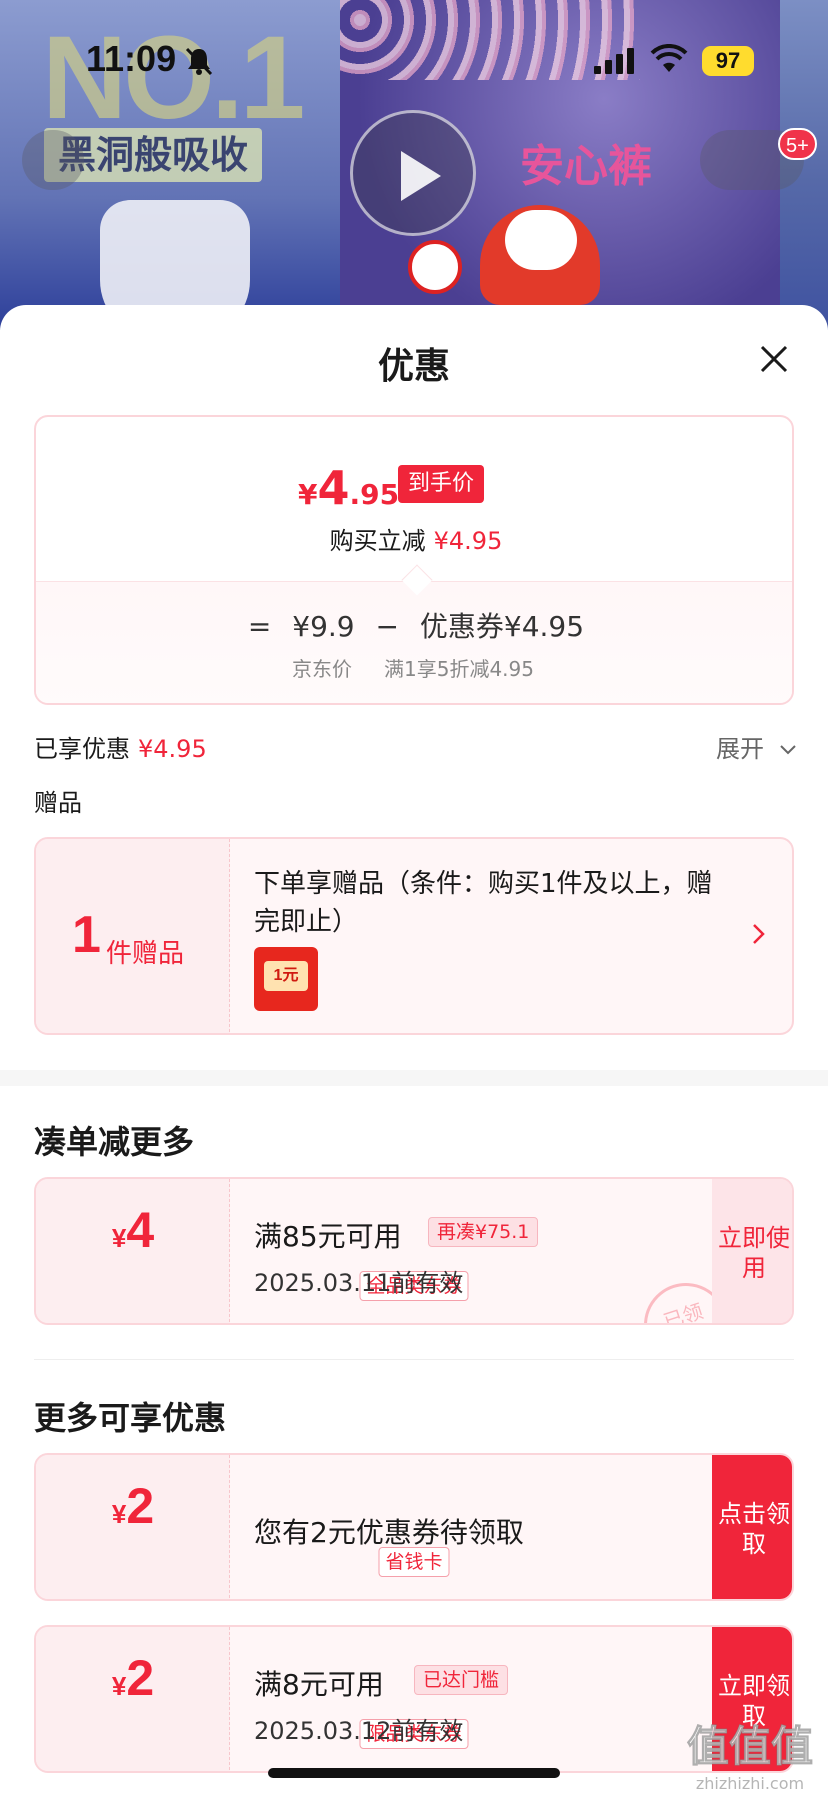  Describe the element at coordinates (82, 749) in the screenshot. I see `enjoyed-label: 已享优惠` at that location.